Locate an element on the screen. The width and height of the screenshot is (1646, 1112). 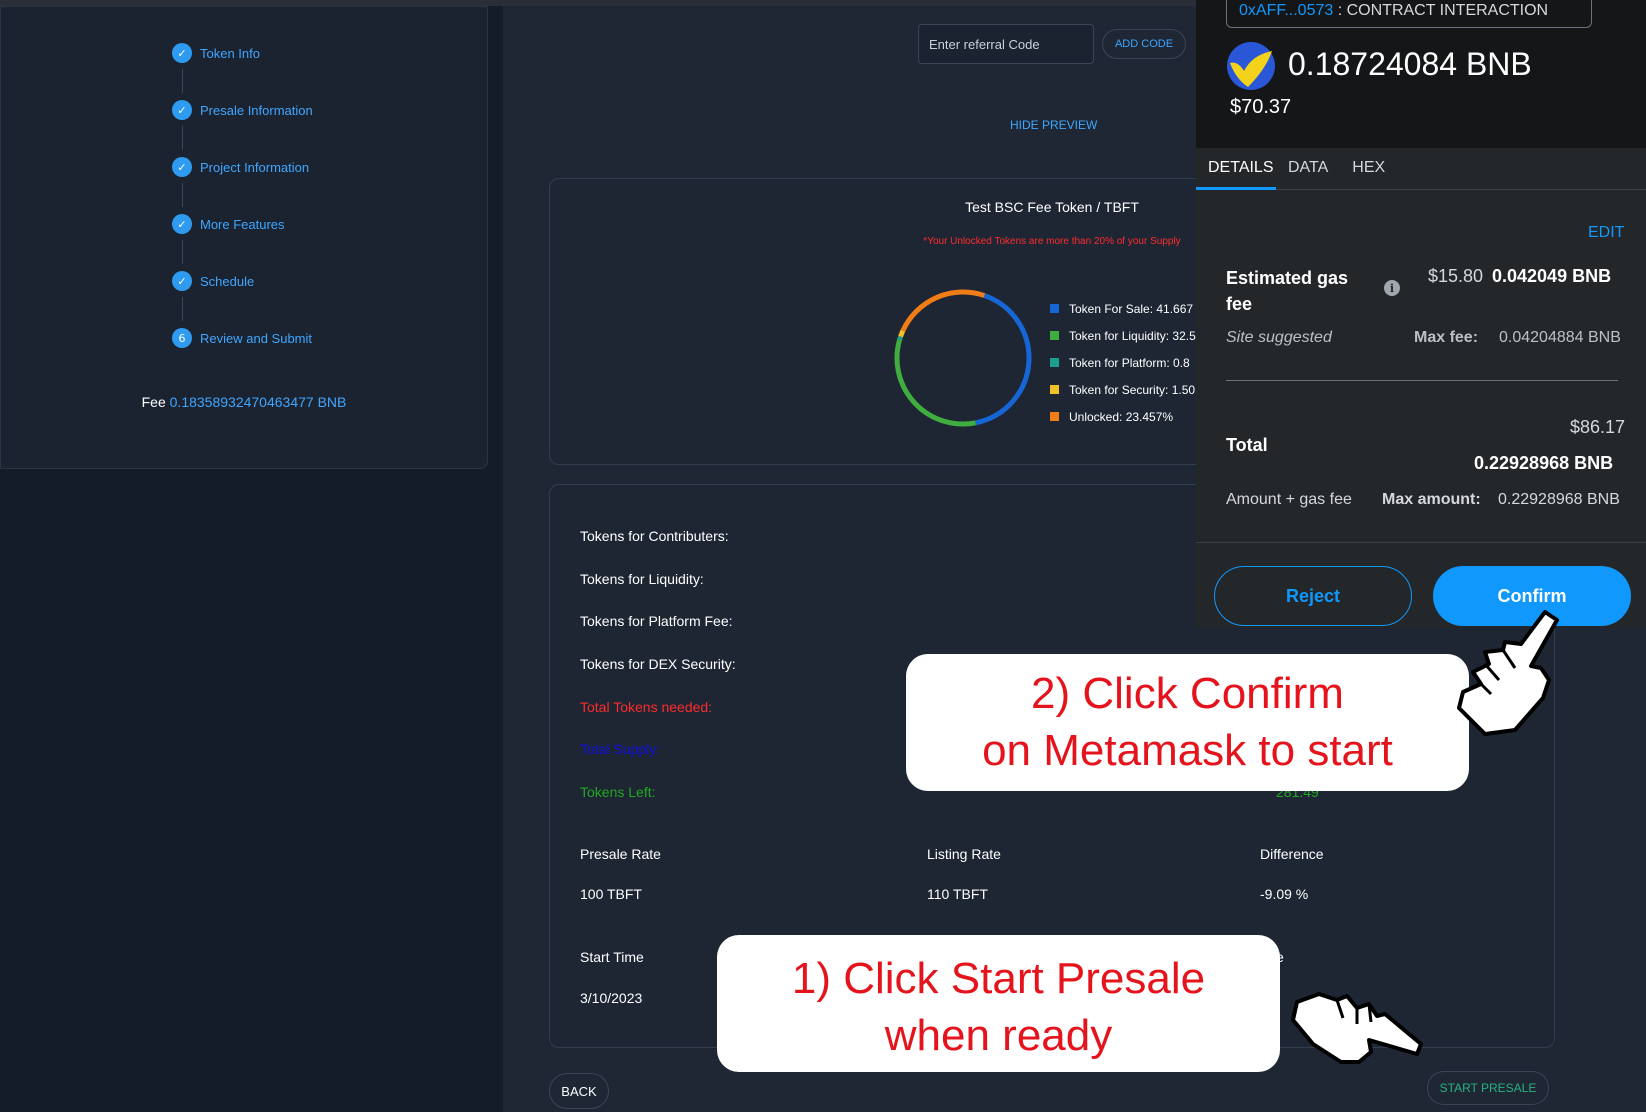
referral-code-input is located at coordinates (1006, 44).